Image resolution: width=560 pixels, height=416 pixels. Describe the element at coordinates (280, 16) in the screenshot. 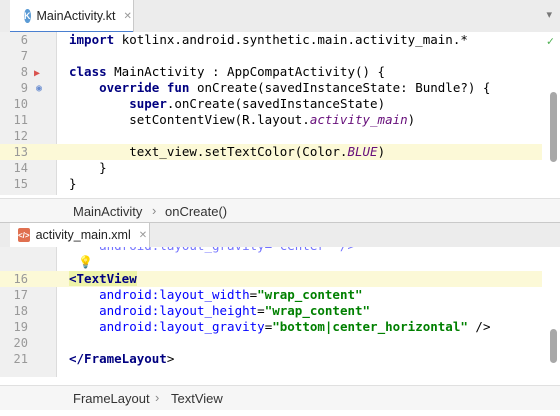

I see `editor-tab-bar: K MainActivity.kt ✕ ▾` at that location.